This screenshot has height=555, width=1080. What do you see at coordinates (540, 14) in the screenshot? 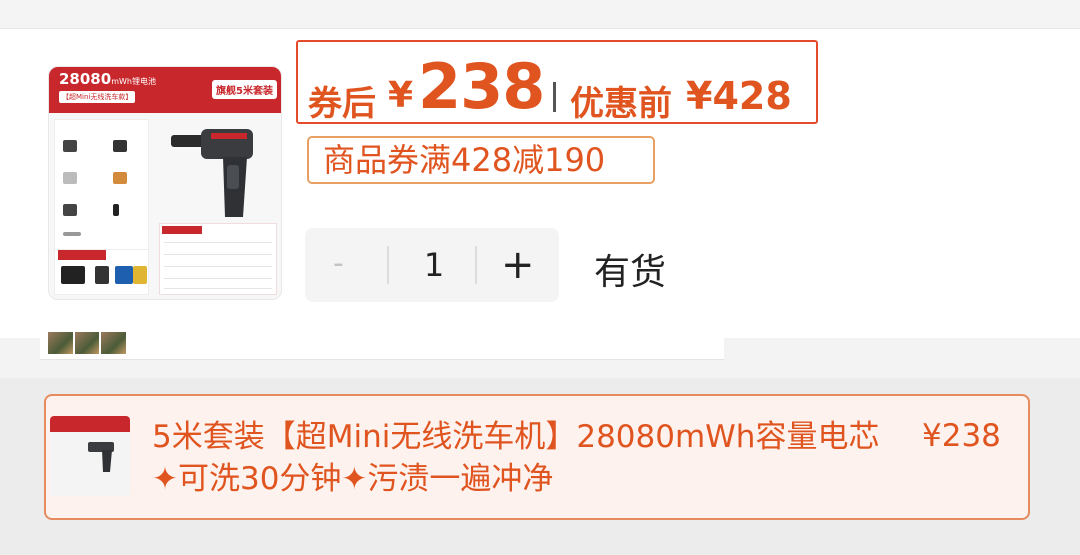
I see `top-strip` at bounding box center [540, 14].